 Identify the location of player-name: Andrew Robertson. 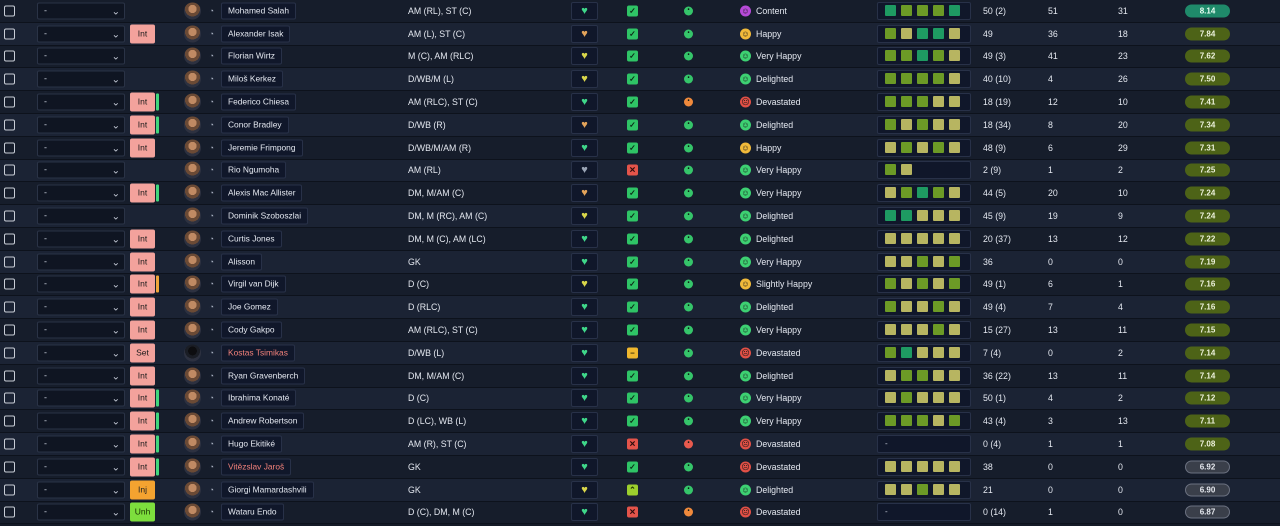
(263, 421).